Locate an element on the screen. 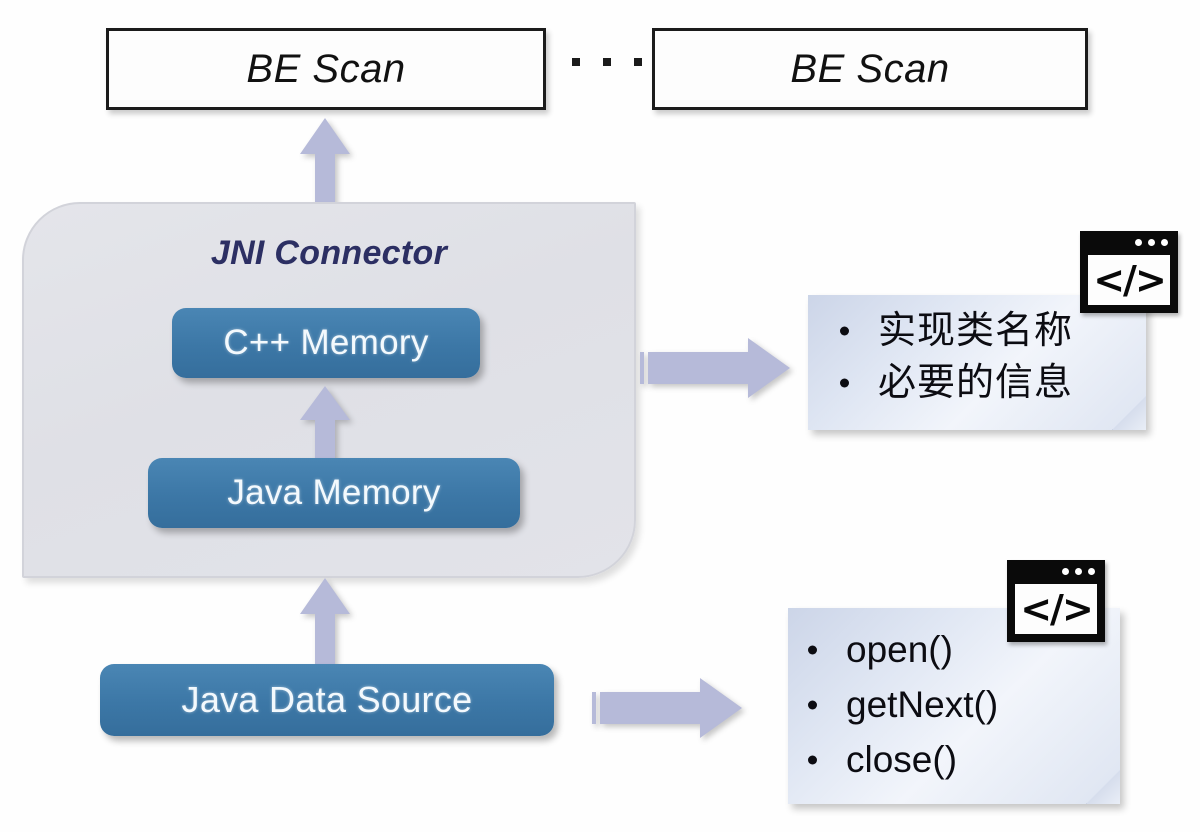  list-item: 必要的信息 is located at coordinates (957, 383).